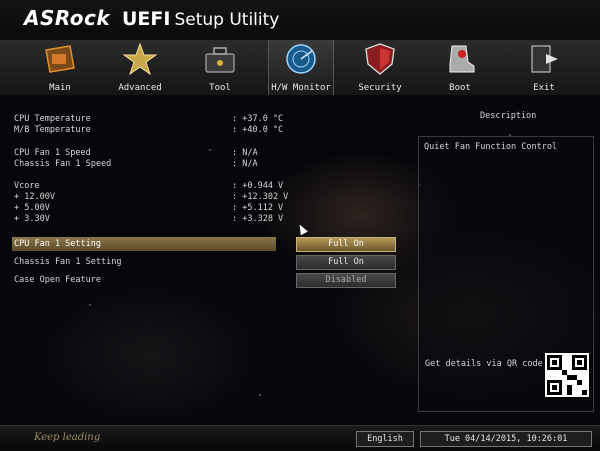 The image size is (600, 451). I want to click on app-title: UEFI Setup Utility, so click(200, 19).